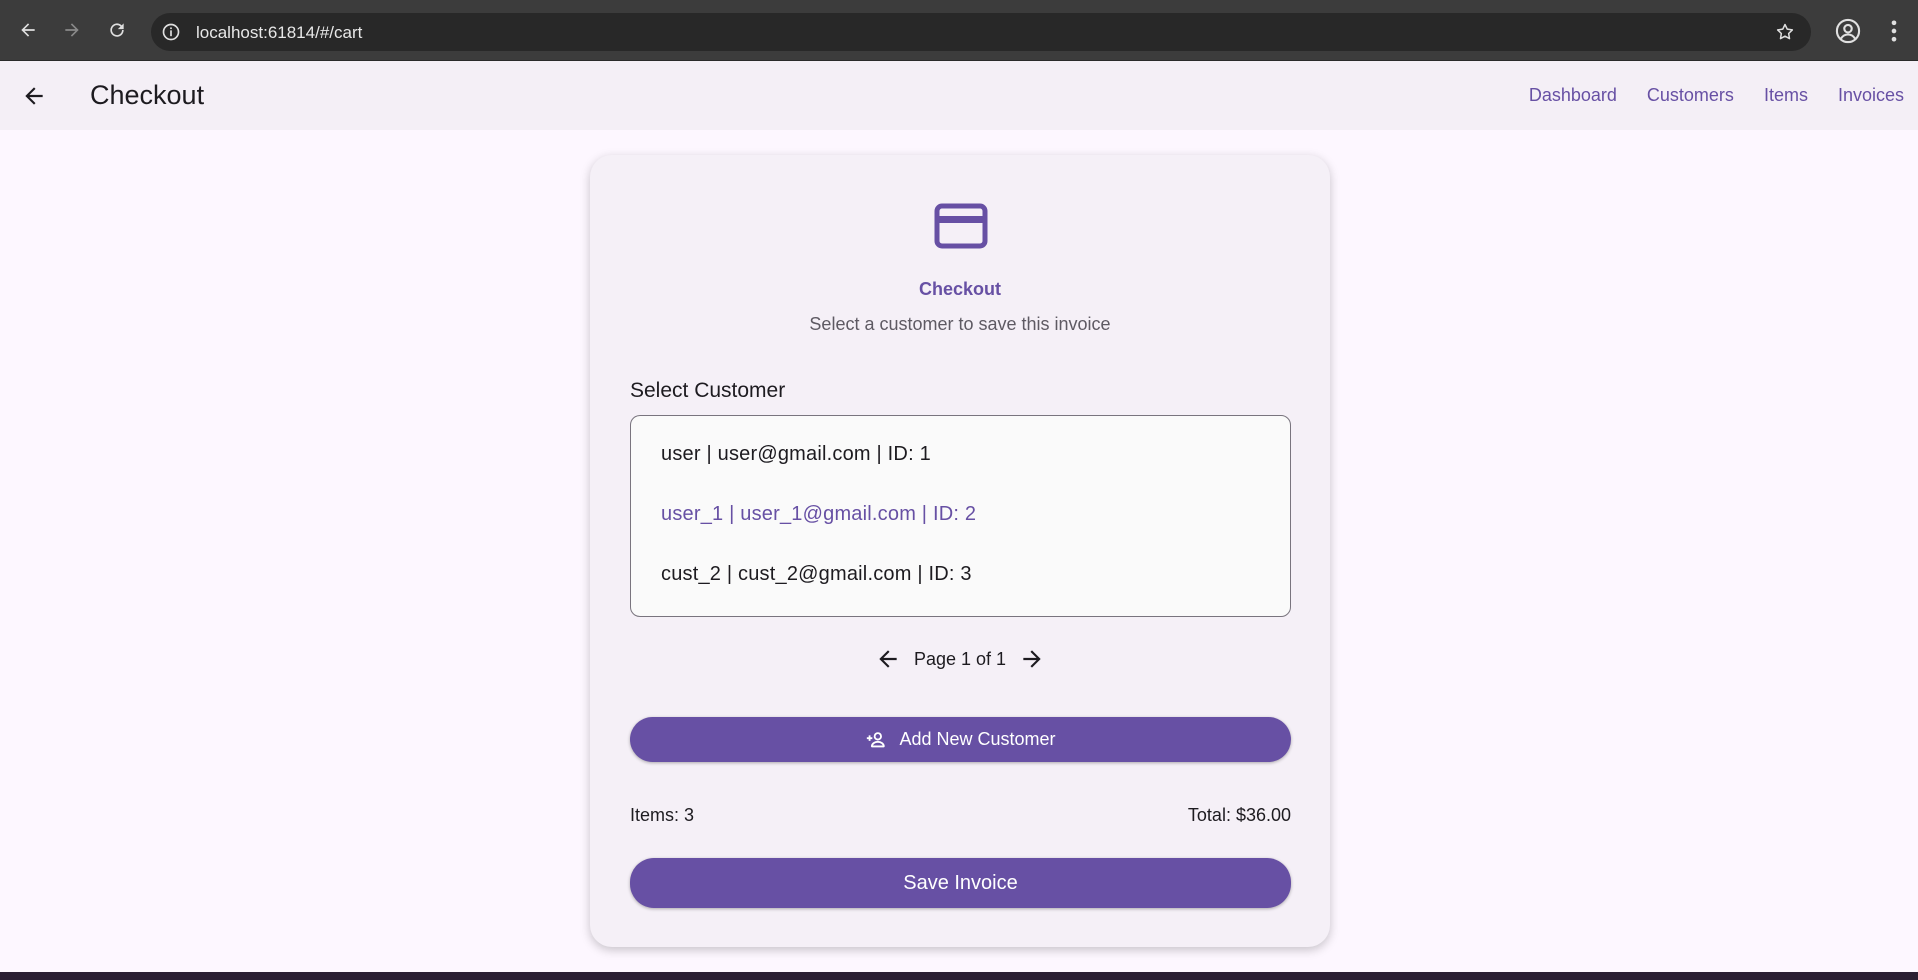 Image resolution: width=1918 pixels, height=980 pixels. I want to click on reload-icon, so click(117, 30).